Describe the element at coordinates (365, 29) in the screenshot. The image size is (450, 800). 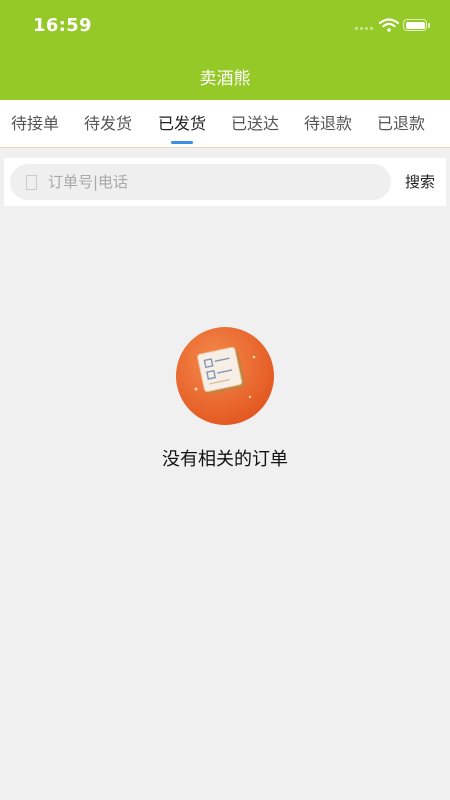
I see `cellular-signal-icon` at that location.